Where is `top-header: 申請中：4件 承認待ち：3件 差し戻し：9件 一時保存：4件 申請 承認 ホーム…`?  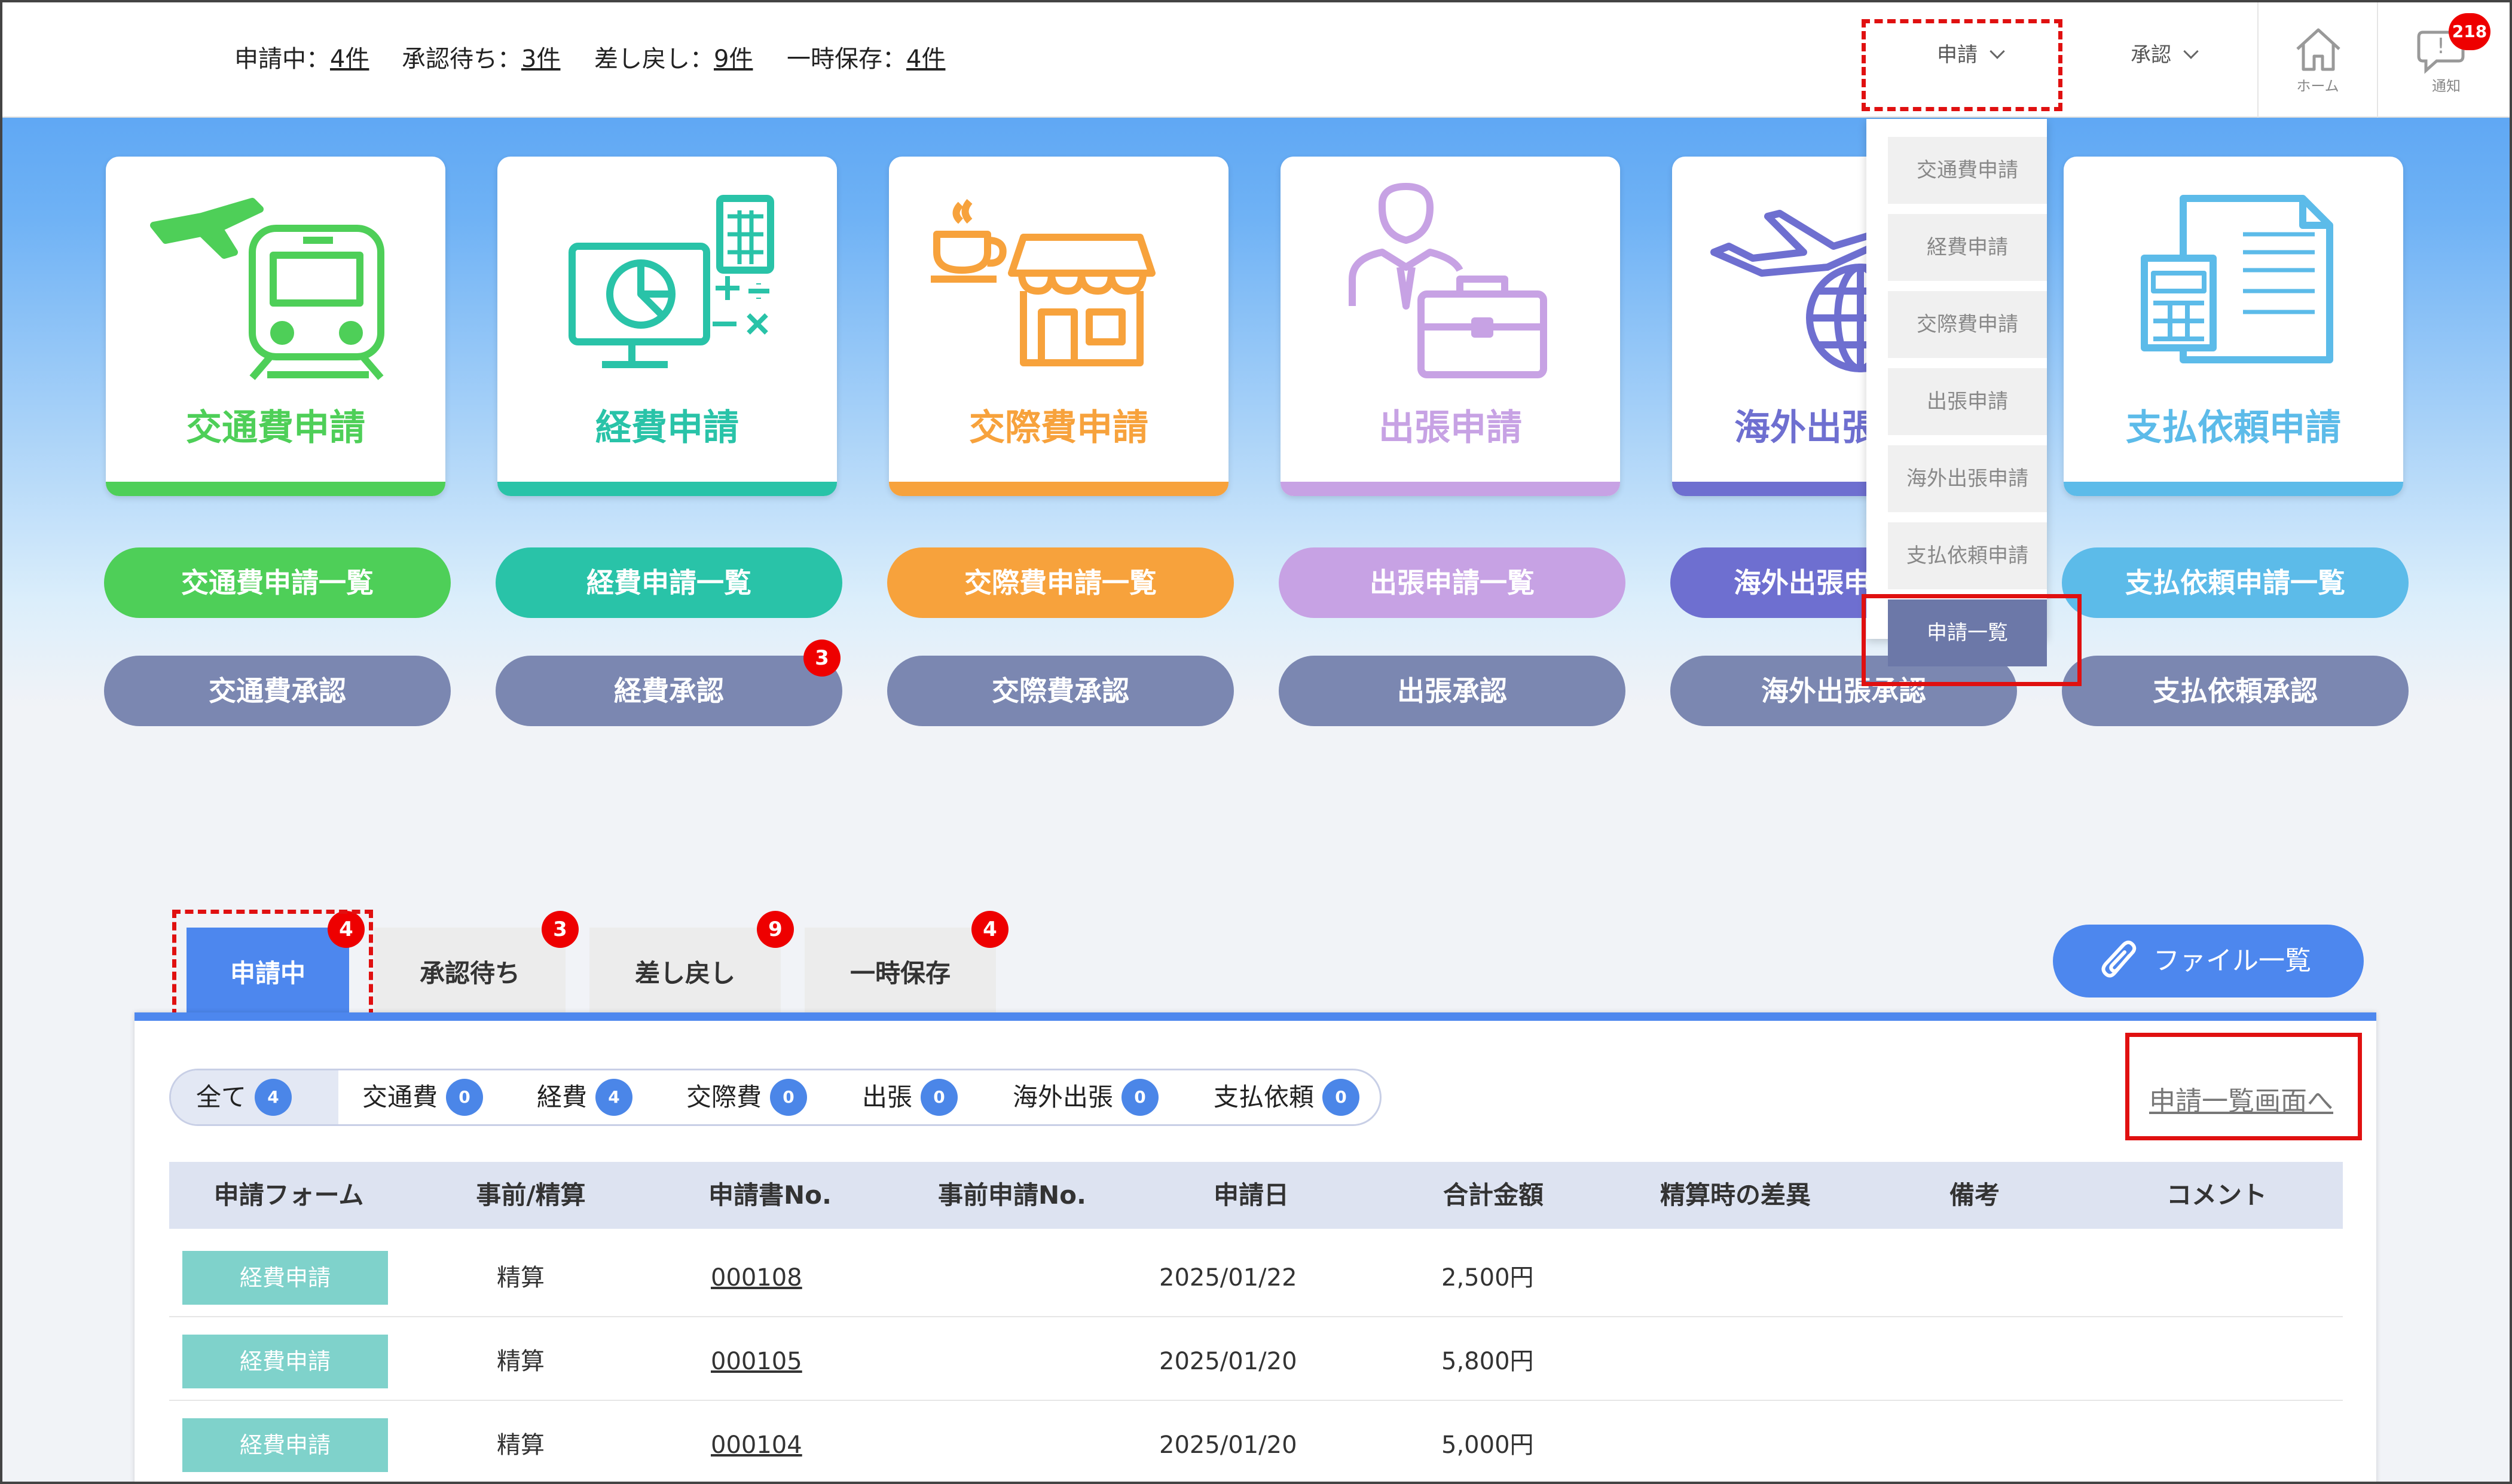
top-header: 申請中：4件 承認待ち：3件 差し戻し：9件 一時保存：4件 申請 承認 ホーム… is located at coordinates (1256, 60).